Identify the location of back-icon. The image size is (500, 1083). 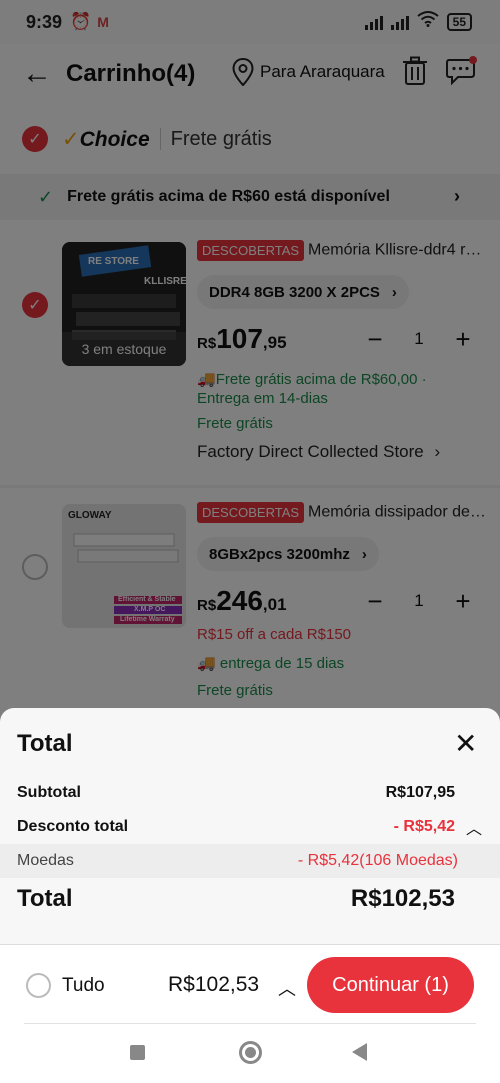
(359, 1052).